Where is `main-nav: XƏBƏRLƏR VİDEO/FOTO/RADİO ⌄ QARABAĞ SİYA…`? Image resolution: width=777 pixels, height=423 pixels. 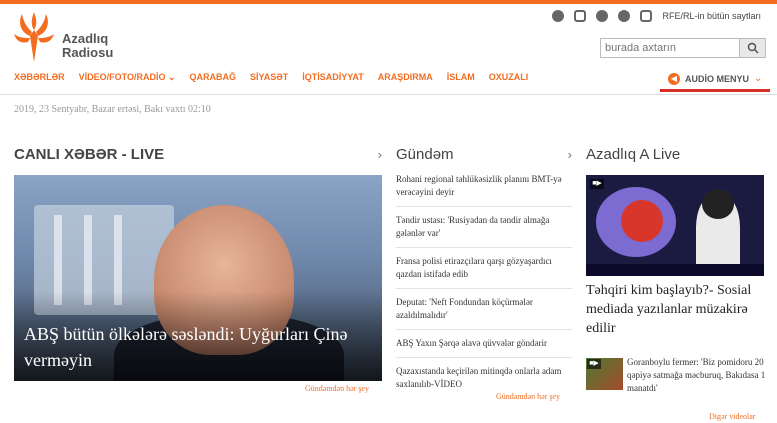
main-nav: XƏBƏRLƏR VİDEO/FOTO/RADİO ⌄ QARABAĞ SİYA… is located at coordinates (271, 77).